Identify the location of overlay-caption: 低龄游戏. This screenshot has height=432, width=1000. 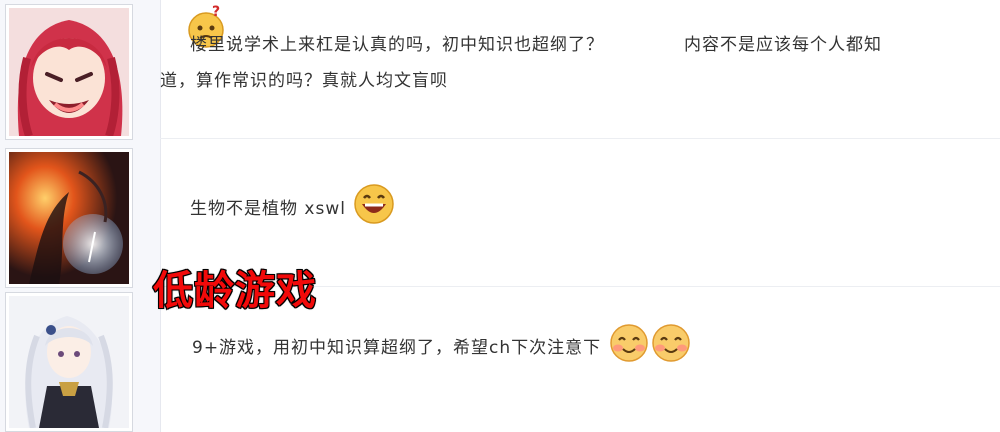
(234, 291).